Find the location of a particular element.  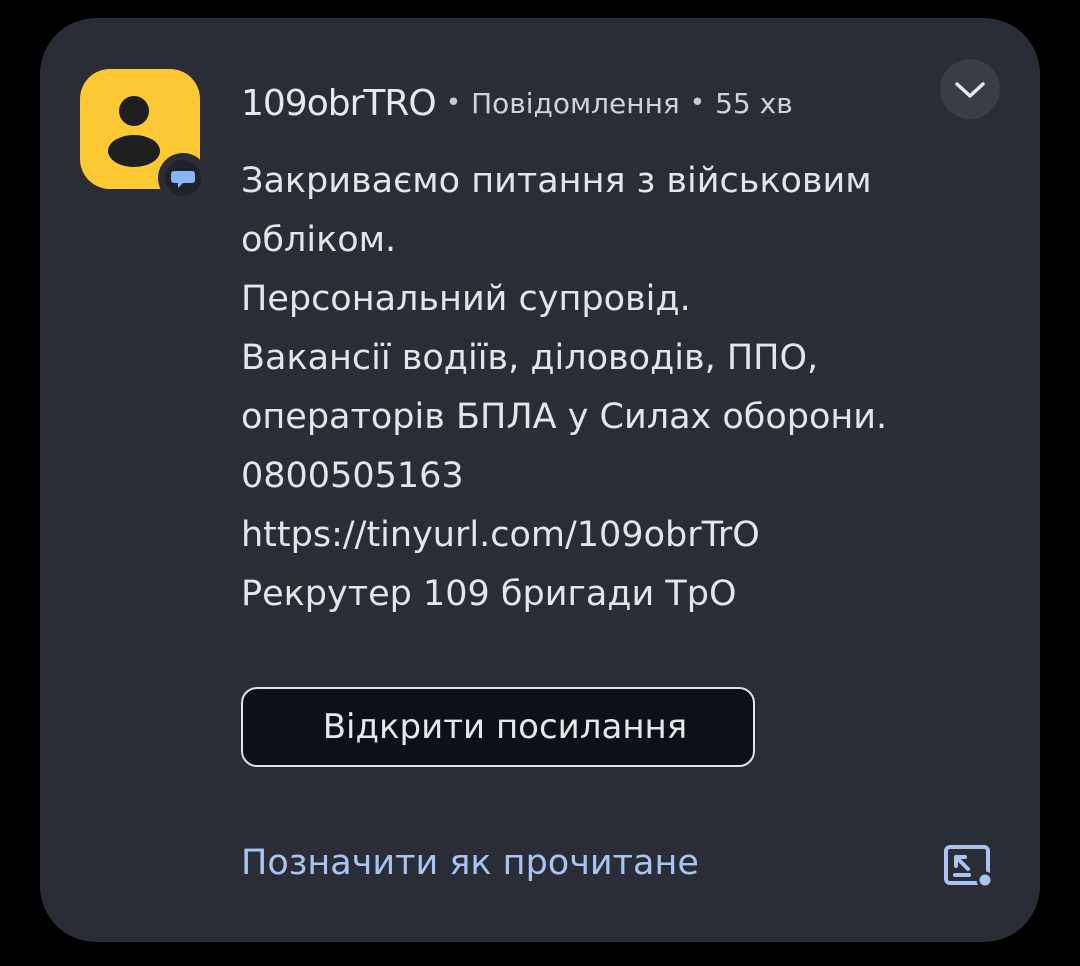

notification-header: 109obrTRO • Повідомлення • 55 хв is located at coordinates (517, 103).